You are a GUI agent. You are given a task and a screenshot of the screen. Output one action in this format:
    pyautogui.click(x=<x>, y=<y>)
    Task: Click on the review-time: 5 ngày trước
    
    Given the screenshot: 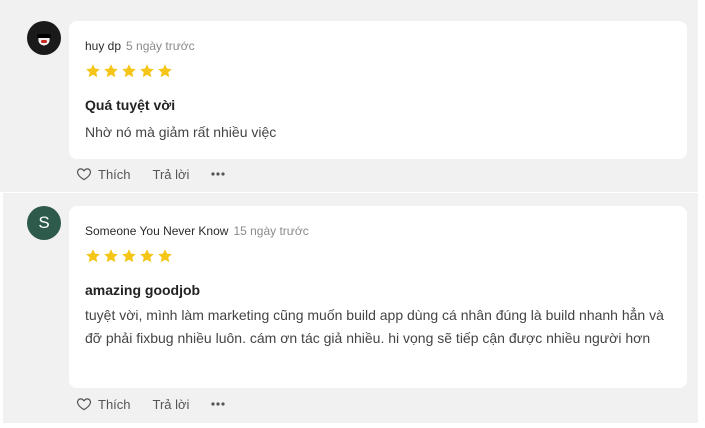 What is the action you would take?
    pyautogui.click(x=160, y=46)
    